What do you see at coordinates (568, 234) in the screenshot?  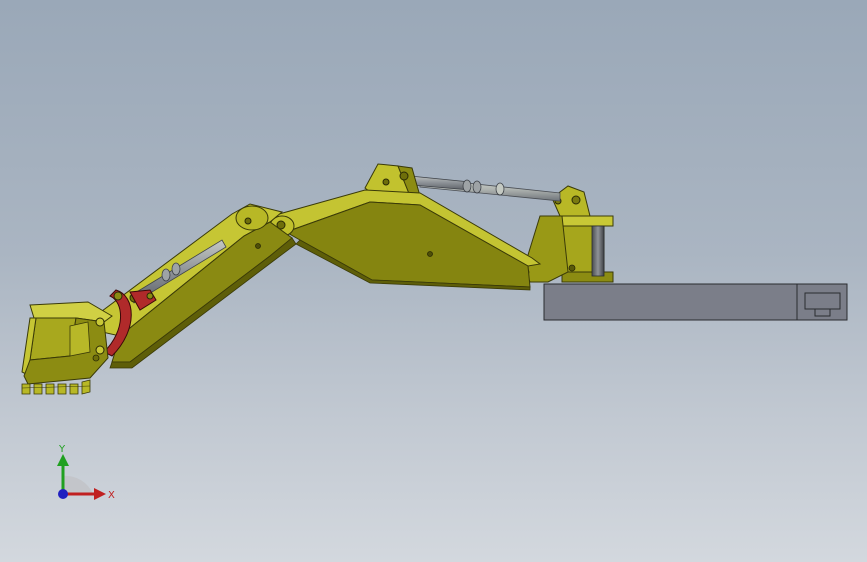 I see `boom-bracket` at bounding box center [568, 234].